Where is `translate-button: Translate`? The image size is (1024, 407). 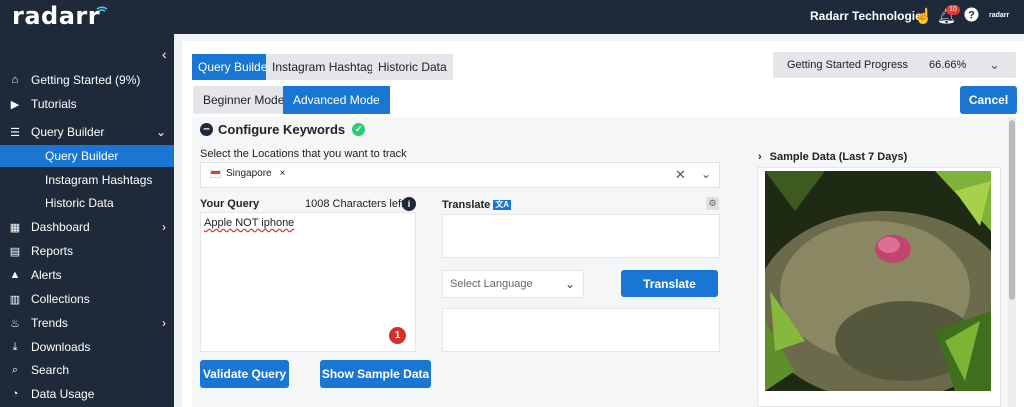 translate-button: Translate is located at coordinates (669, 283).